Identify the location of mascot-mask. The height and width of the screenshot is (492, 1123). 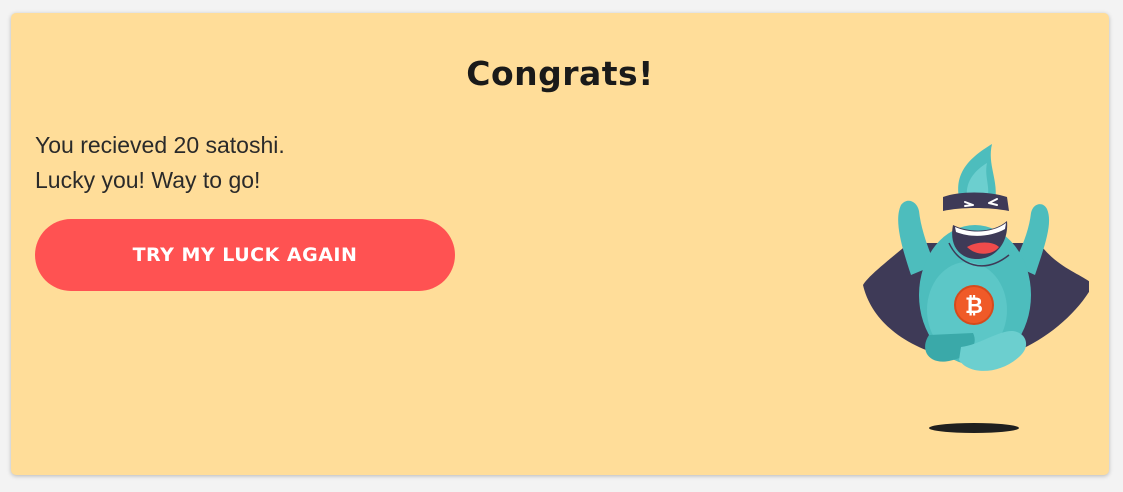
(976, 201).